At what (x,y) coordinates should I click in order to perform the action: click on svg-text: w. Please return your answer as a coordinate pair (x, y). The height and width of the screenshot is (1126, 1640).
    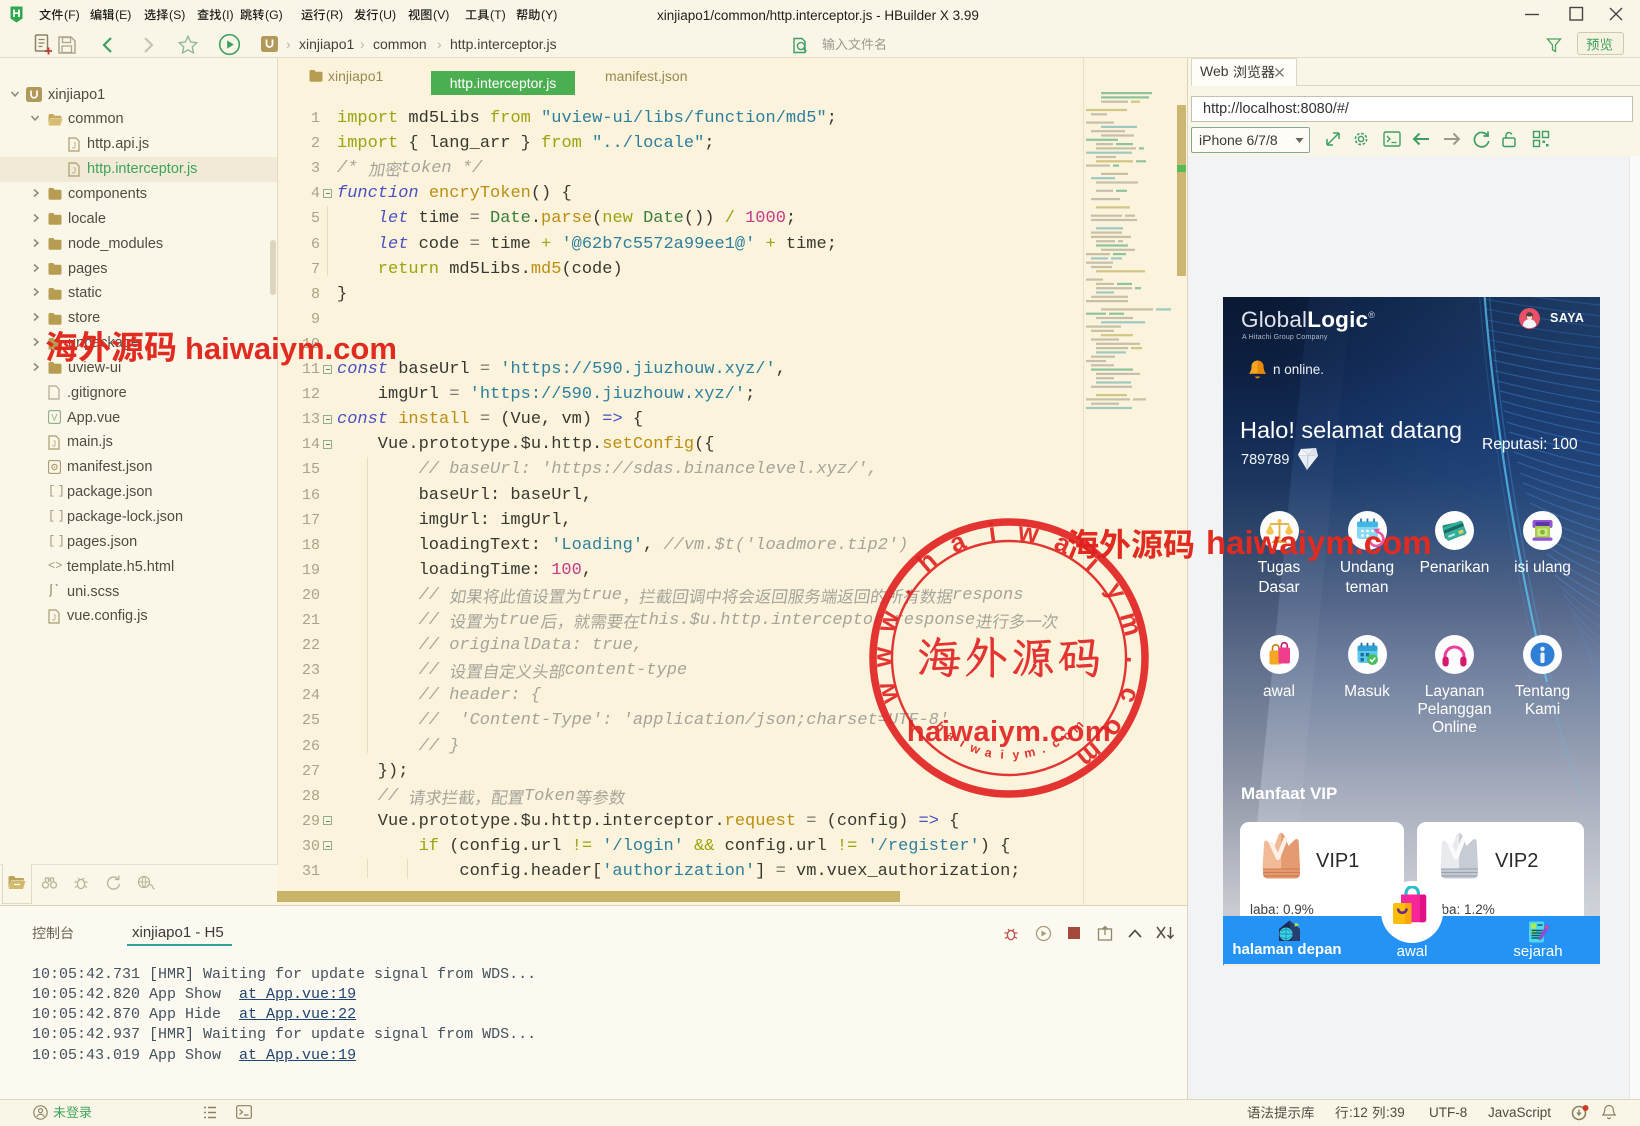
    Looking at the image, I should click on (882, 657).